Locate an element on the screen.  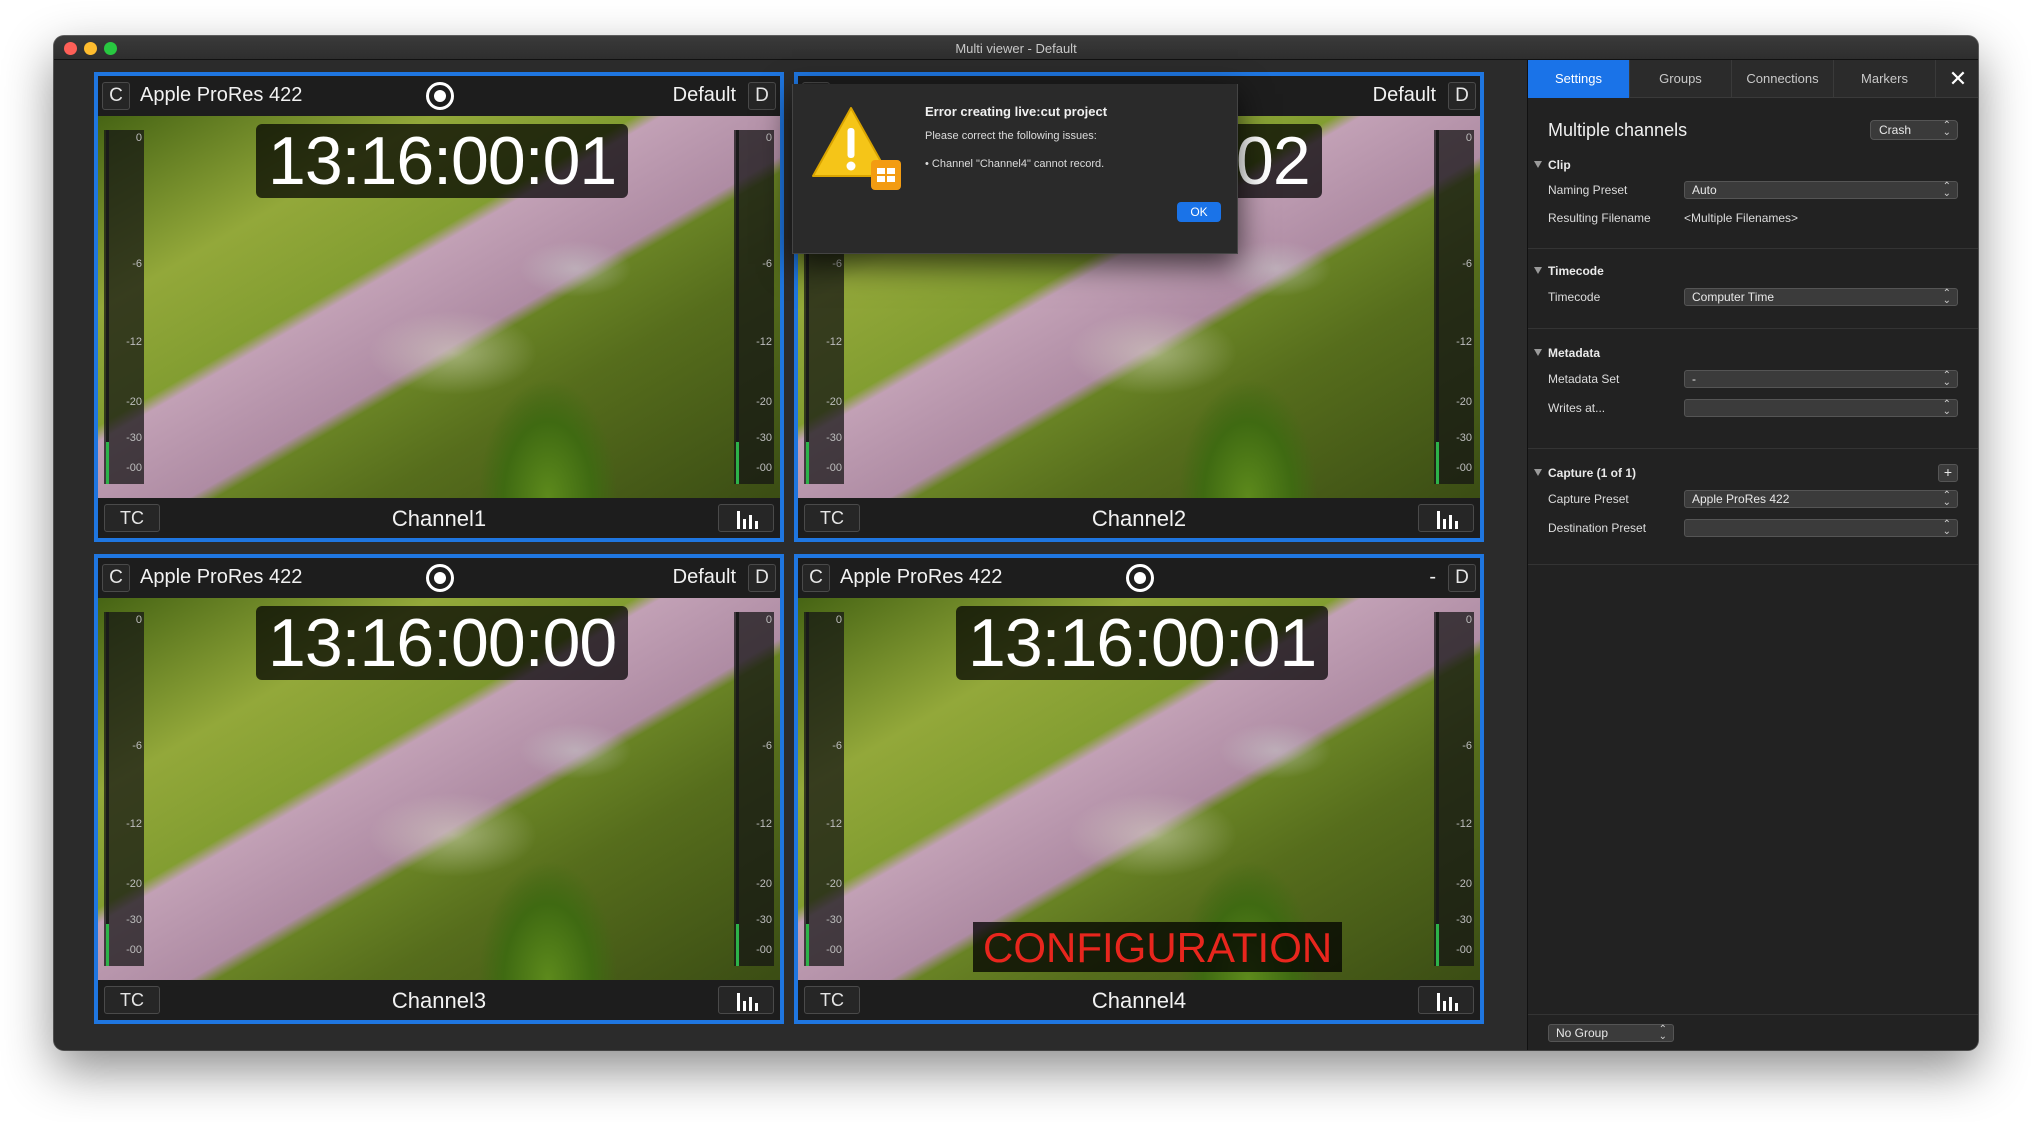
timecode-select: Computer Time ⌃ ⌄ is located at coordinates (1821, 297).